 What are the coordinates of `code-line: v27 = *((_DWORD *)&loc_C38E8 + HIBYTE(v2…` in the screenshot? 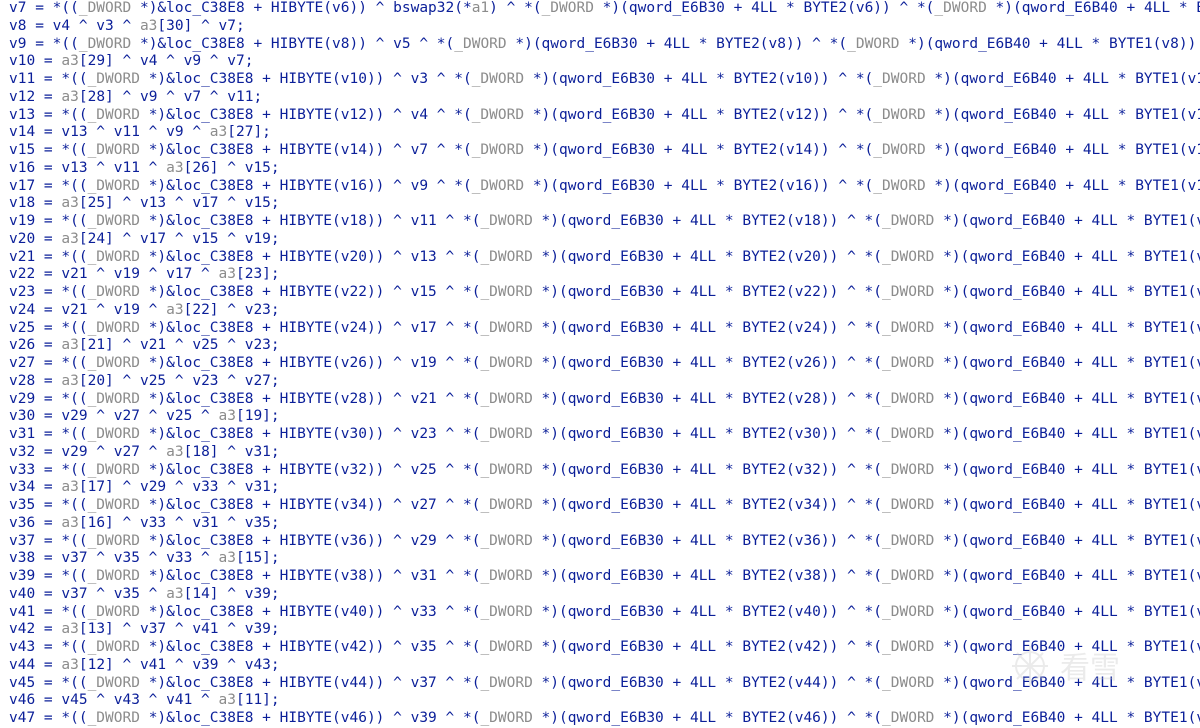 It's located at (604, 364).